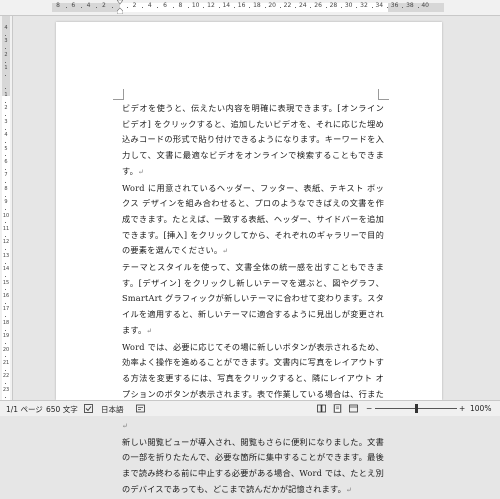  Describe the element at coordinates (383, 94) in the screenshot. I see `margin-corner-top-right` at that location.